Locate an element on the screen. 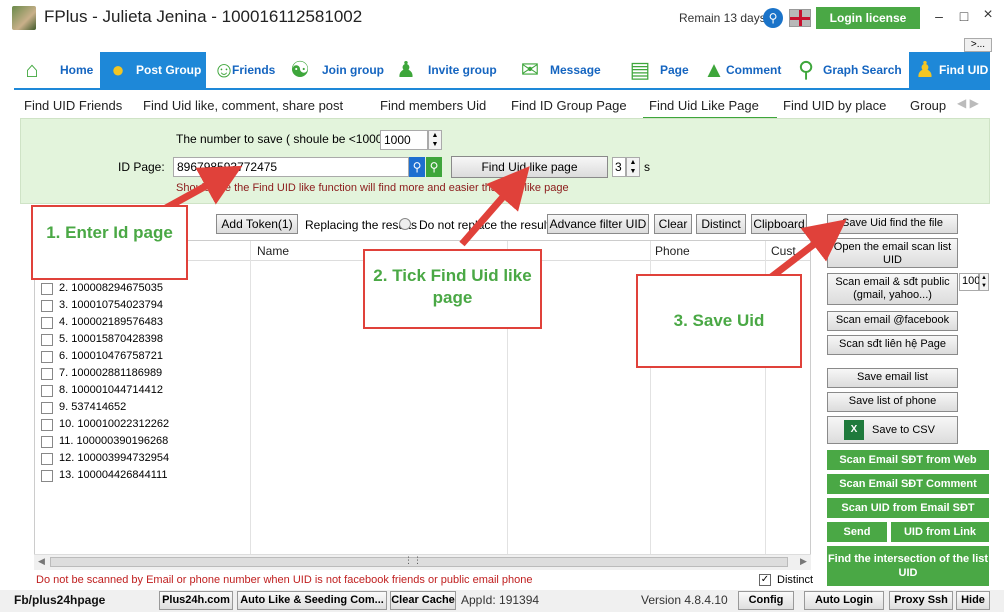 The width and height of the screenshot is (1004, 612). table-row: 7. 100002881186989 is located at coordinates (422, 374).